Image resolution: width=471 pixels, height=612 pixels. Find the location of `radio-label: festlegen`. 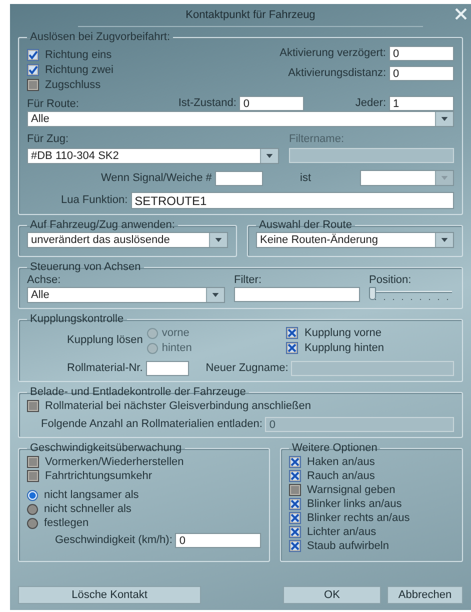

radio-label: festlegen is located at coordinates (66, 523).